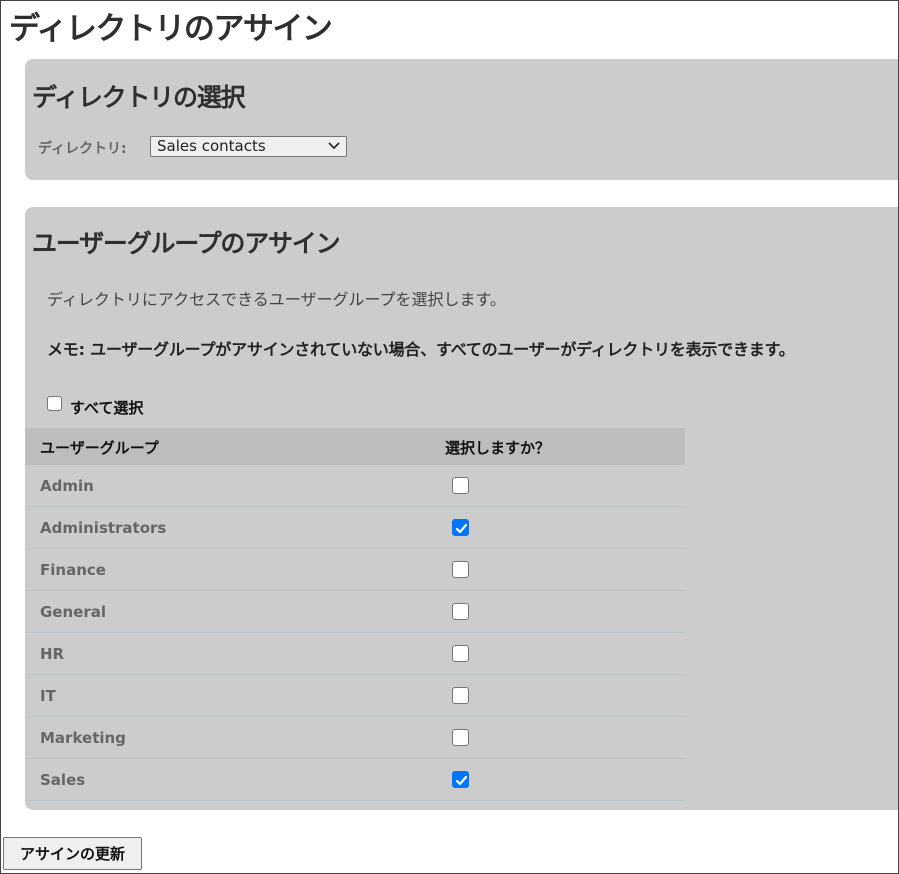 This screenshot has width=899, height=874. What do you see at coordinates (52, 654) in the screenshot?
I see `user-group-name: HR` at bounding box center [52, 654].